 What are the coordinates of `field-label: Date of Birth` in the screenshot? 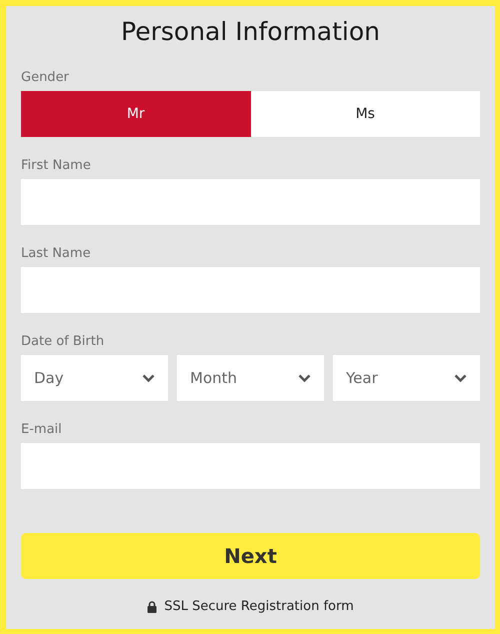 It's located at (63, 342).